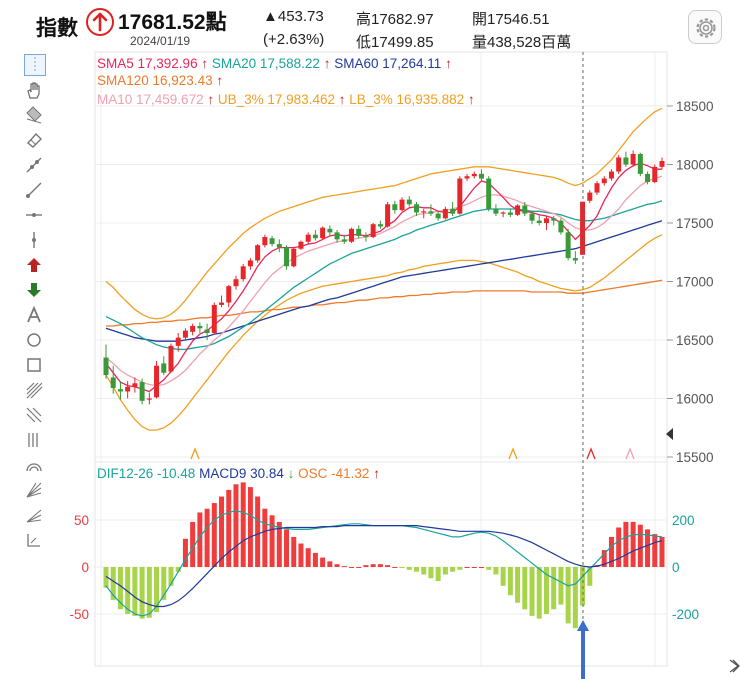 This screenshot has height=679, width=740. I want to click on macd-left-tick-label: 0, so click(85, 567).